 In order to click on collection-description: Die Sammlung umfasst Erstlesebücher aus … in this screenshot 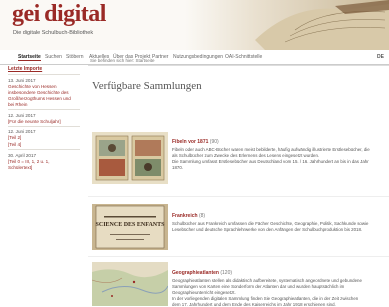, I will do `click(270, 161)`.